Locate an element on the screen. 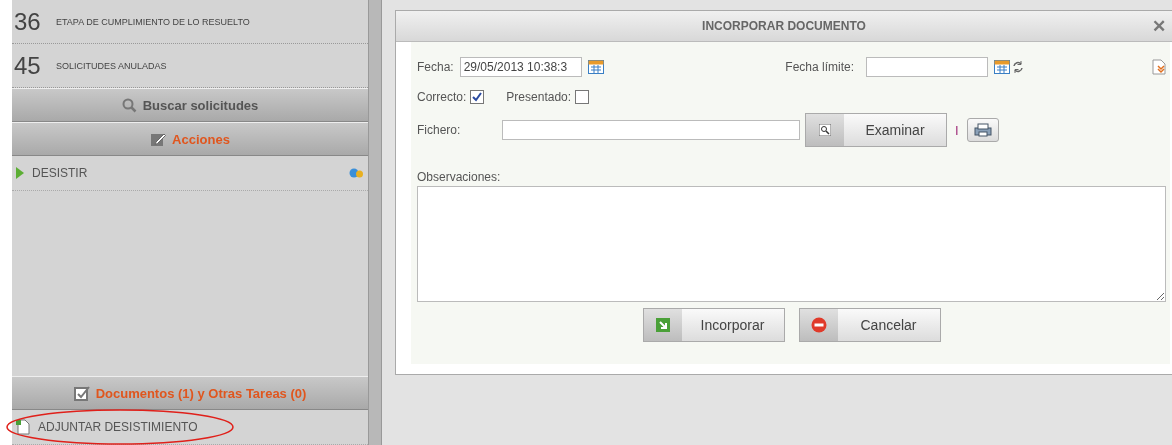  stop-icon is located at coordinates (818, 325).